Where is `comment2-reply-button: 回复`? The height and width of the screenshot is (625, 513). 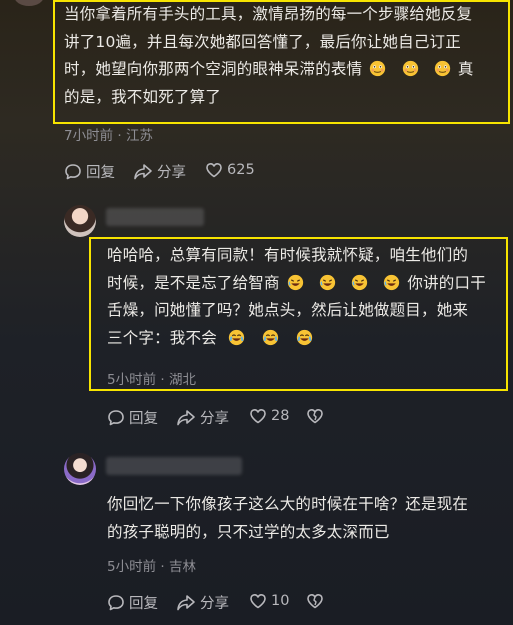
comment2-reply-button: 回复 is located at coordinates (132, 417).